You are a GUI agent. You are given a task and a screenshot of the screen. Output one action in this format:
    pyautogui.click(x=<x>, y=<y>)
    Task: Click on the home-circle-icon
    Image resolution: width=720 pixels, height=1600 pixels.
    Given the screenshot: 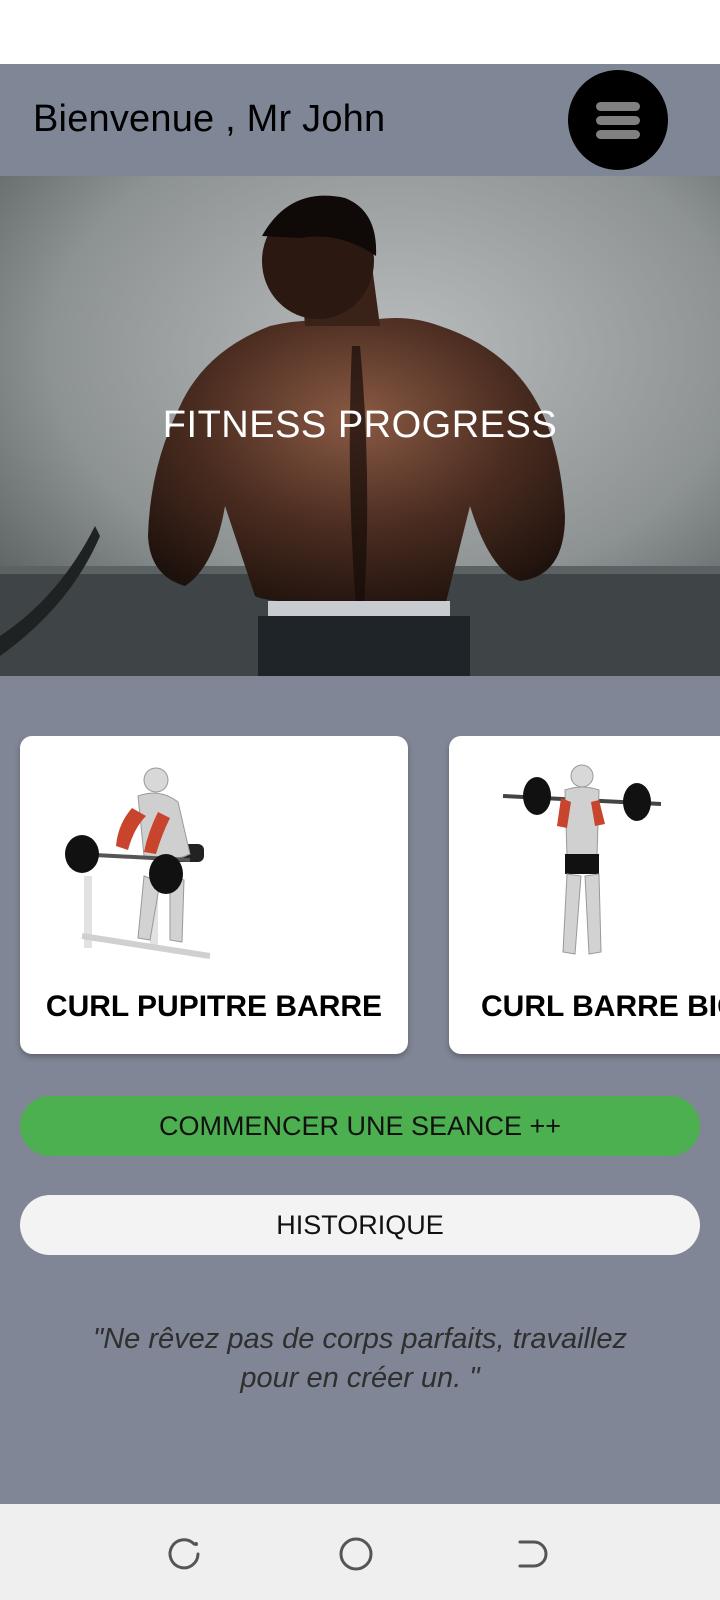 What is the action you would take?
    pyautogui.click(x=356, y=1554)
    